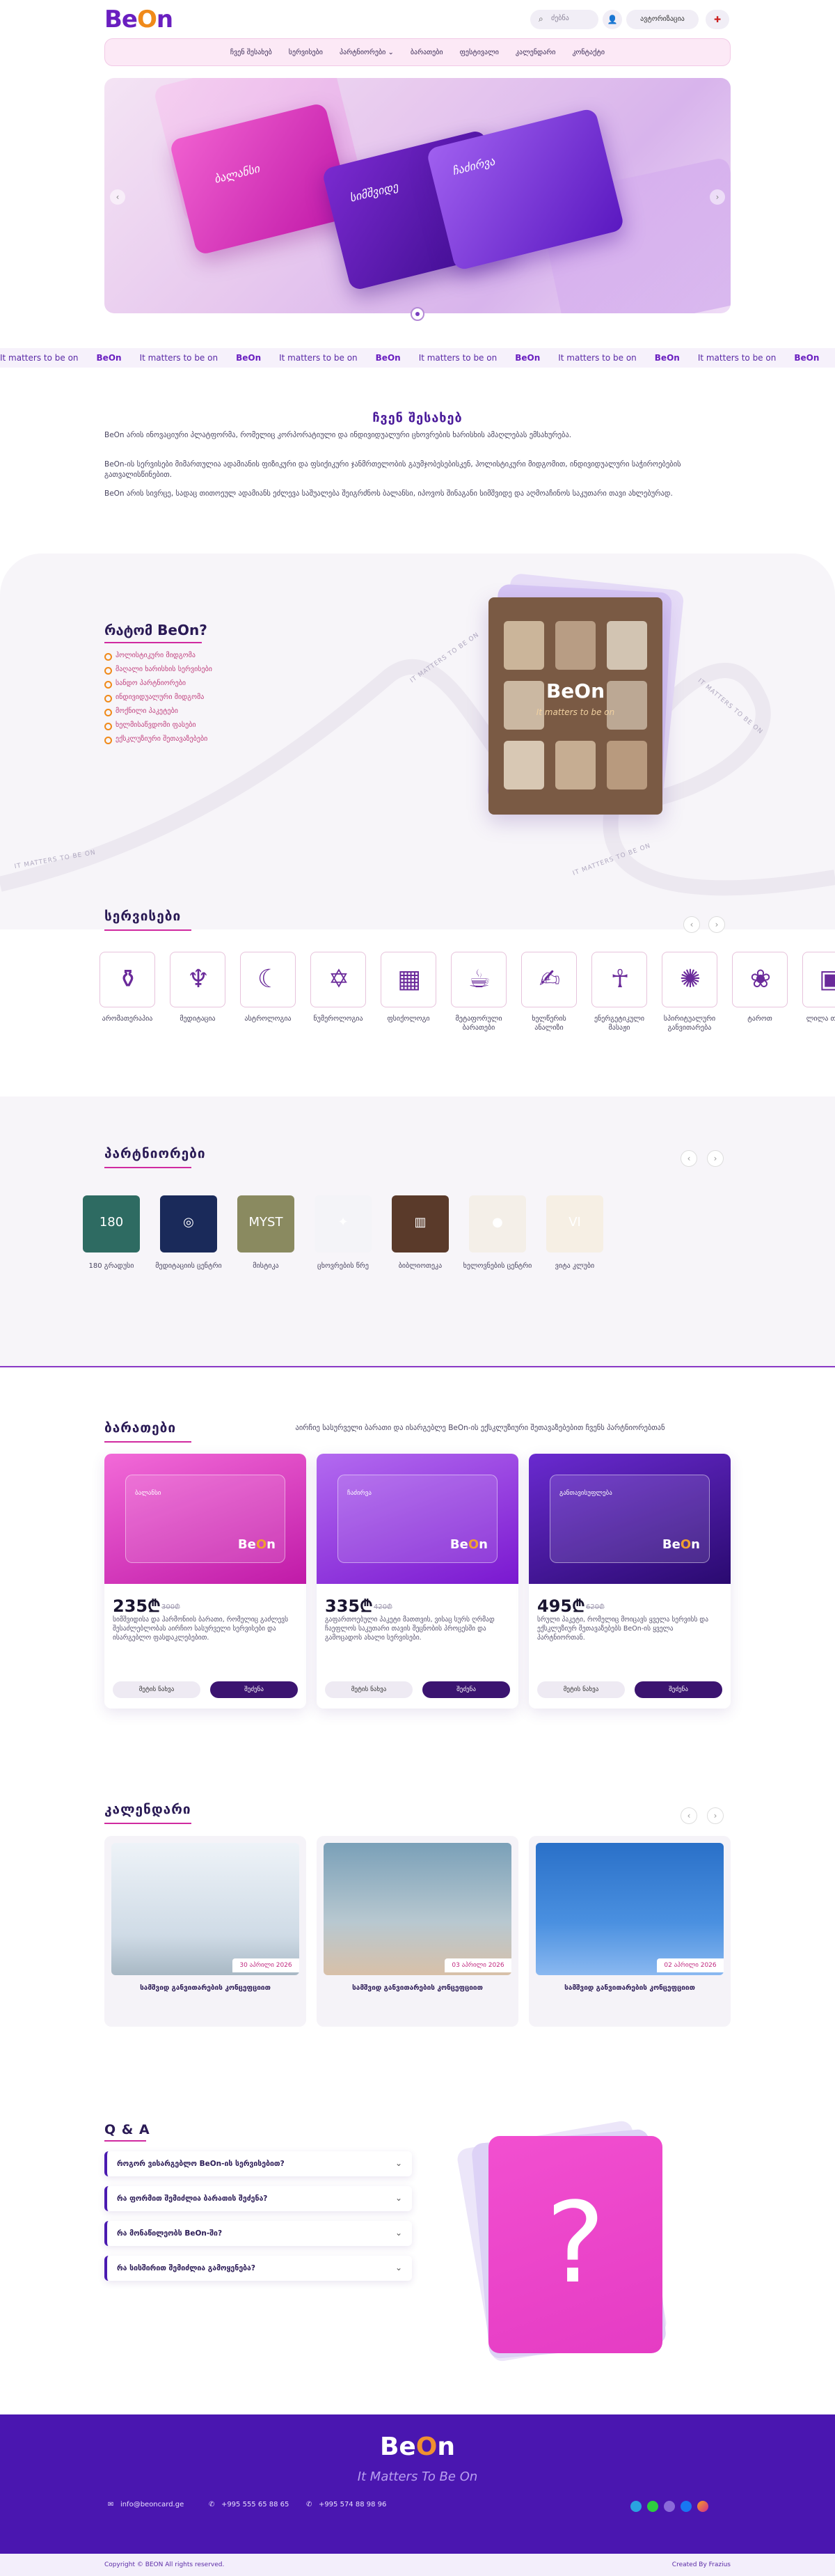 This screenshot has height=2576, width=835. Describe the element at coordinates (669, 2506) in the screenshot. I see `viber-icon` at that location.